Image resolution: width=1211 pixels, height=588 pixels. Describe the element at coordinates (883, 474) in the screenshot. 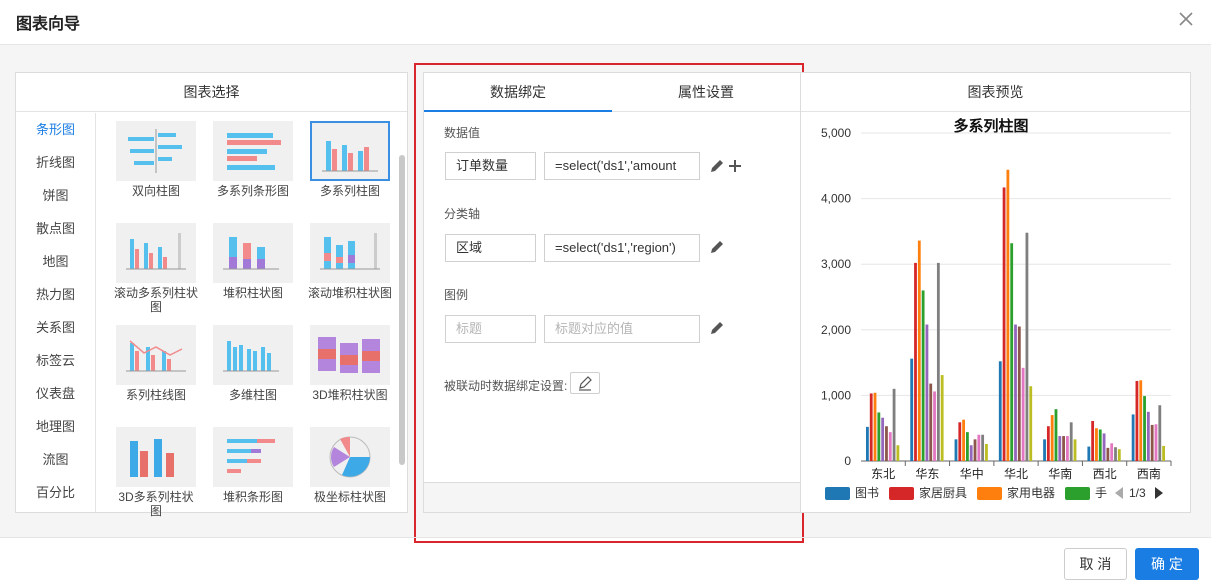

I see `x-tick-label: 东北` at that location.